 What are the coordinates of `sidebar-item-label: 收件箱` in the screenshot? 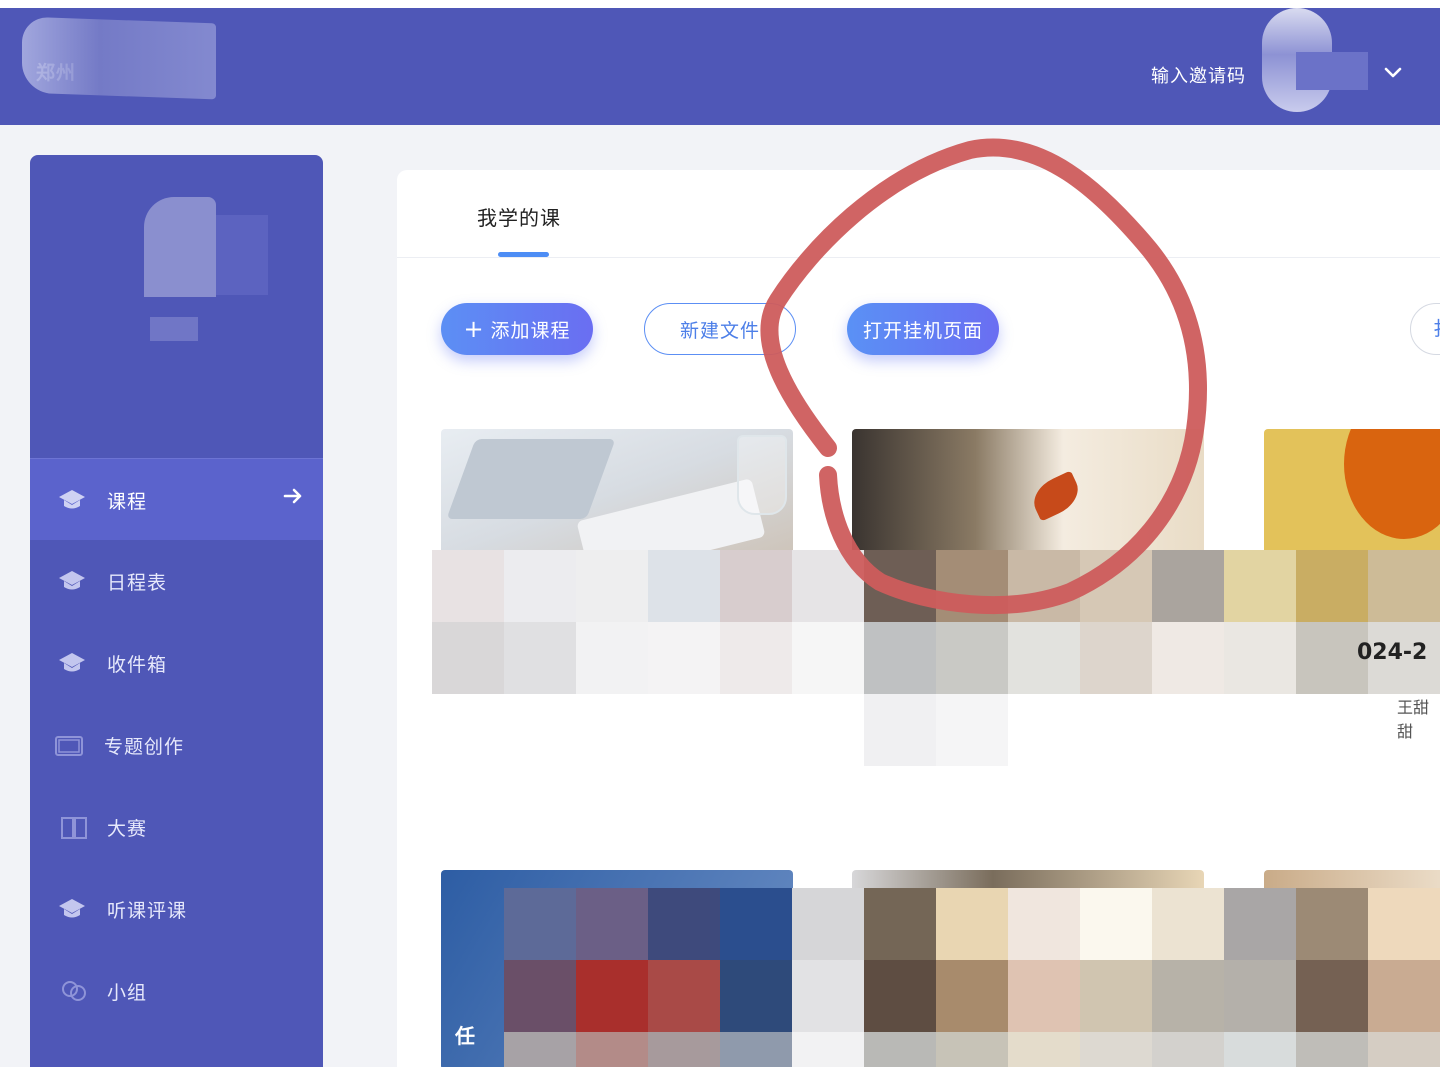 It's located at (137, 665).